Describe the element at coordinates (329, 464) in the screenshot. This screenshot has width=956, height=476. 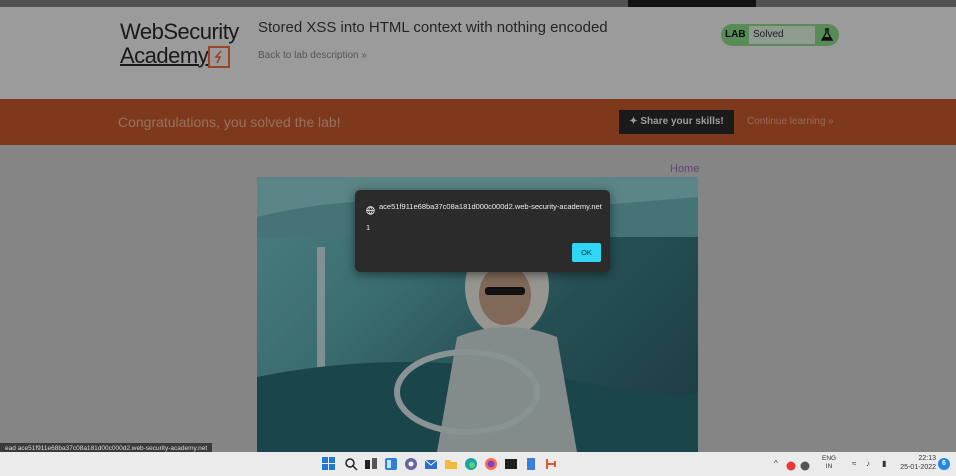
I see `windows-start-icon` at that location.